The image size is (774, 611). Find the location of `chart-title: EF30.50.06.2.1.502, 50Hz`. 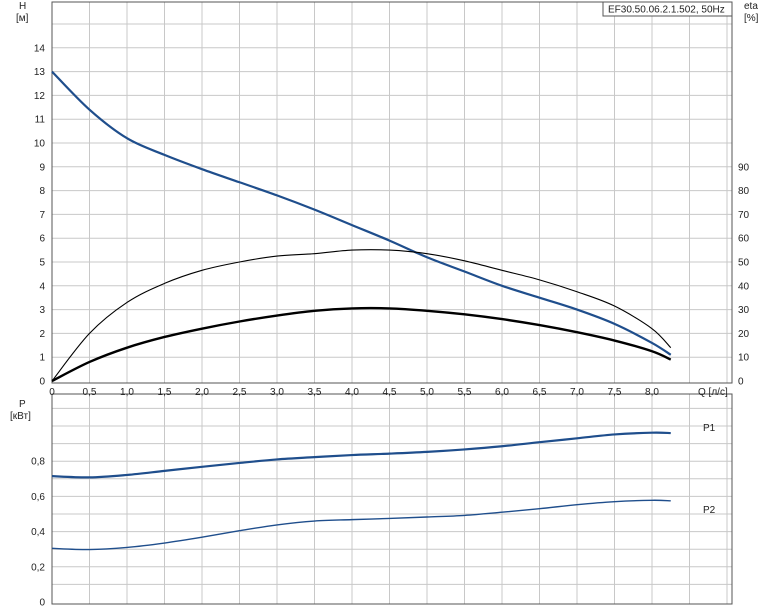

chart-title: EF30.50.06.2.1.502, 50Hz is located at coordinates (666, 10).